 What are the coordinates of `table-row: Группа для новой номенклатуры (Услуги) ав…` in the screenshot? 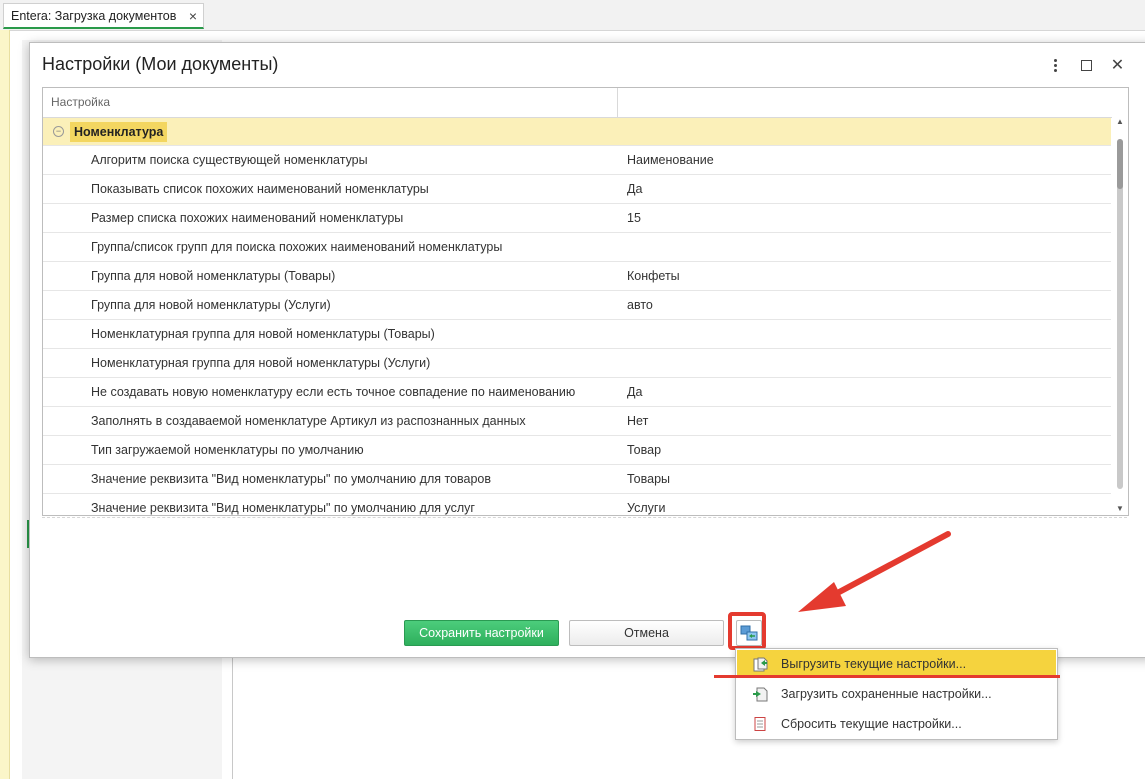 It's located at (577, 305).